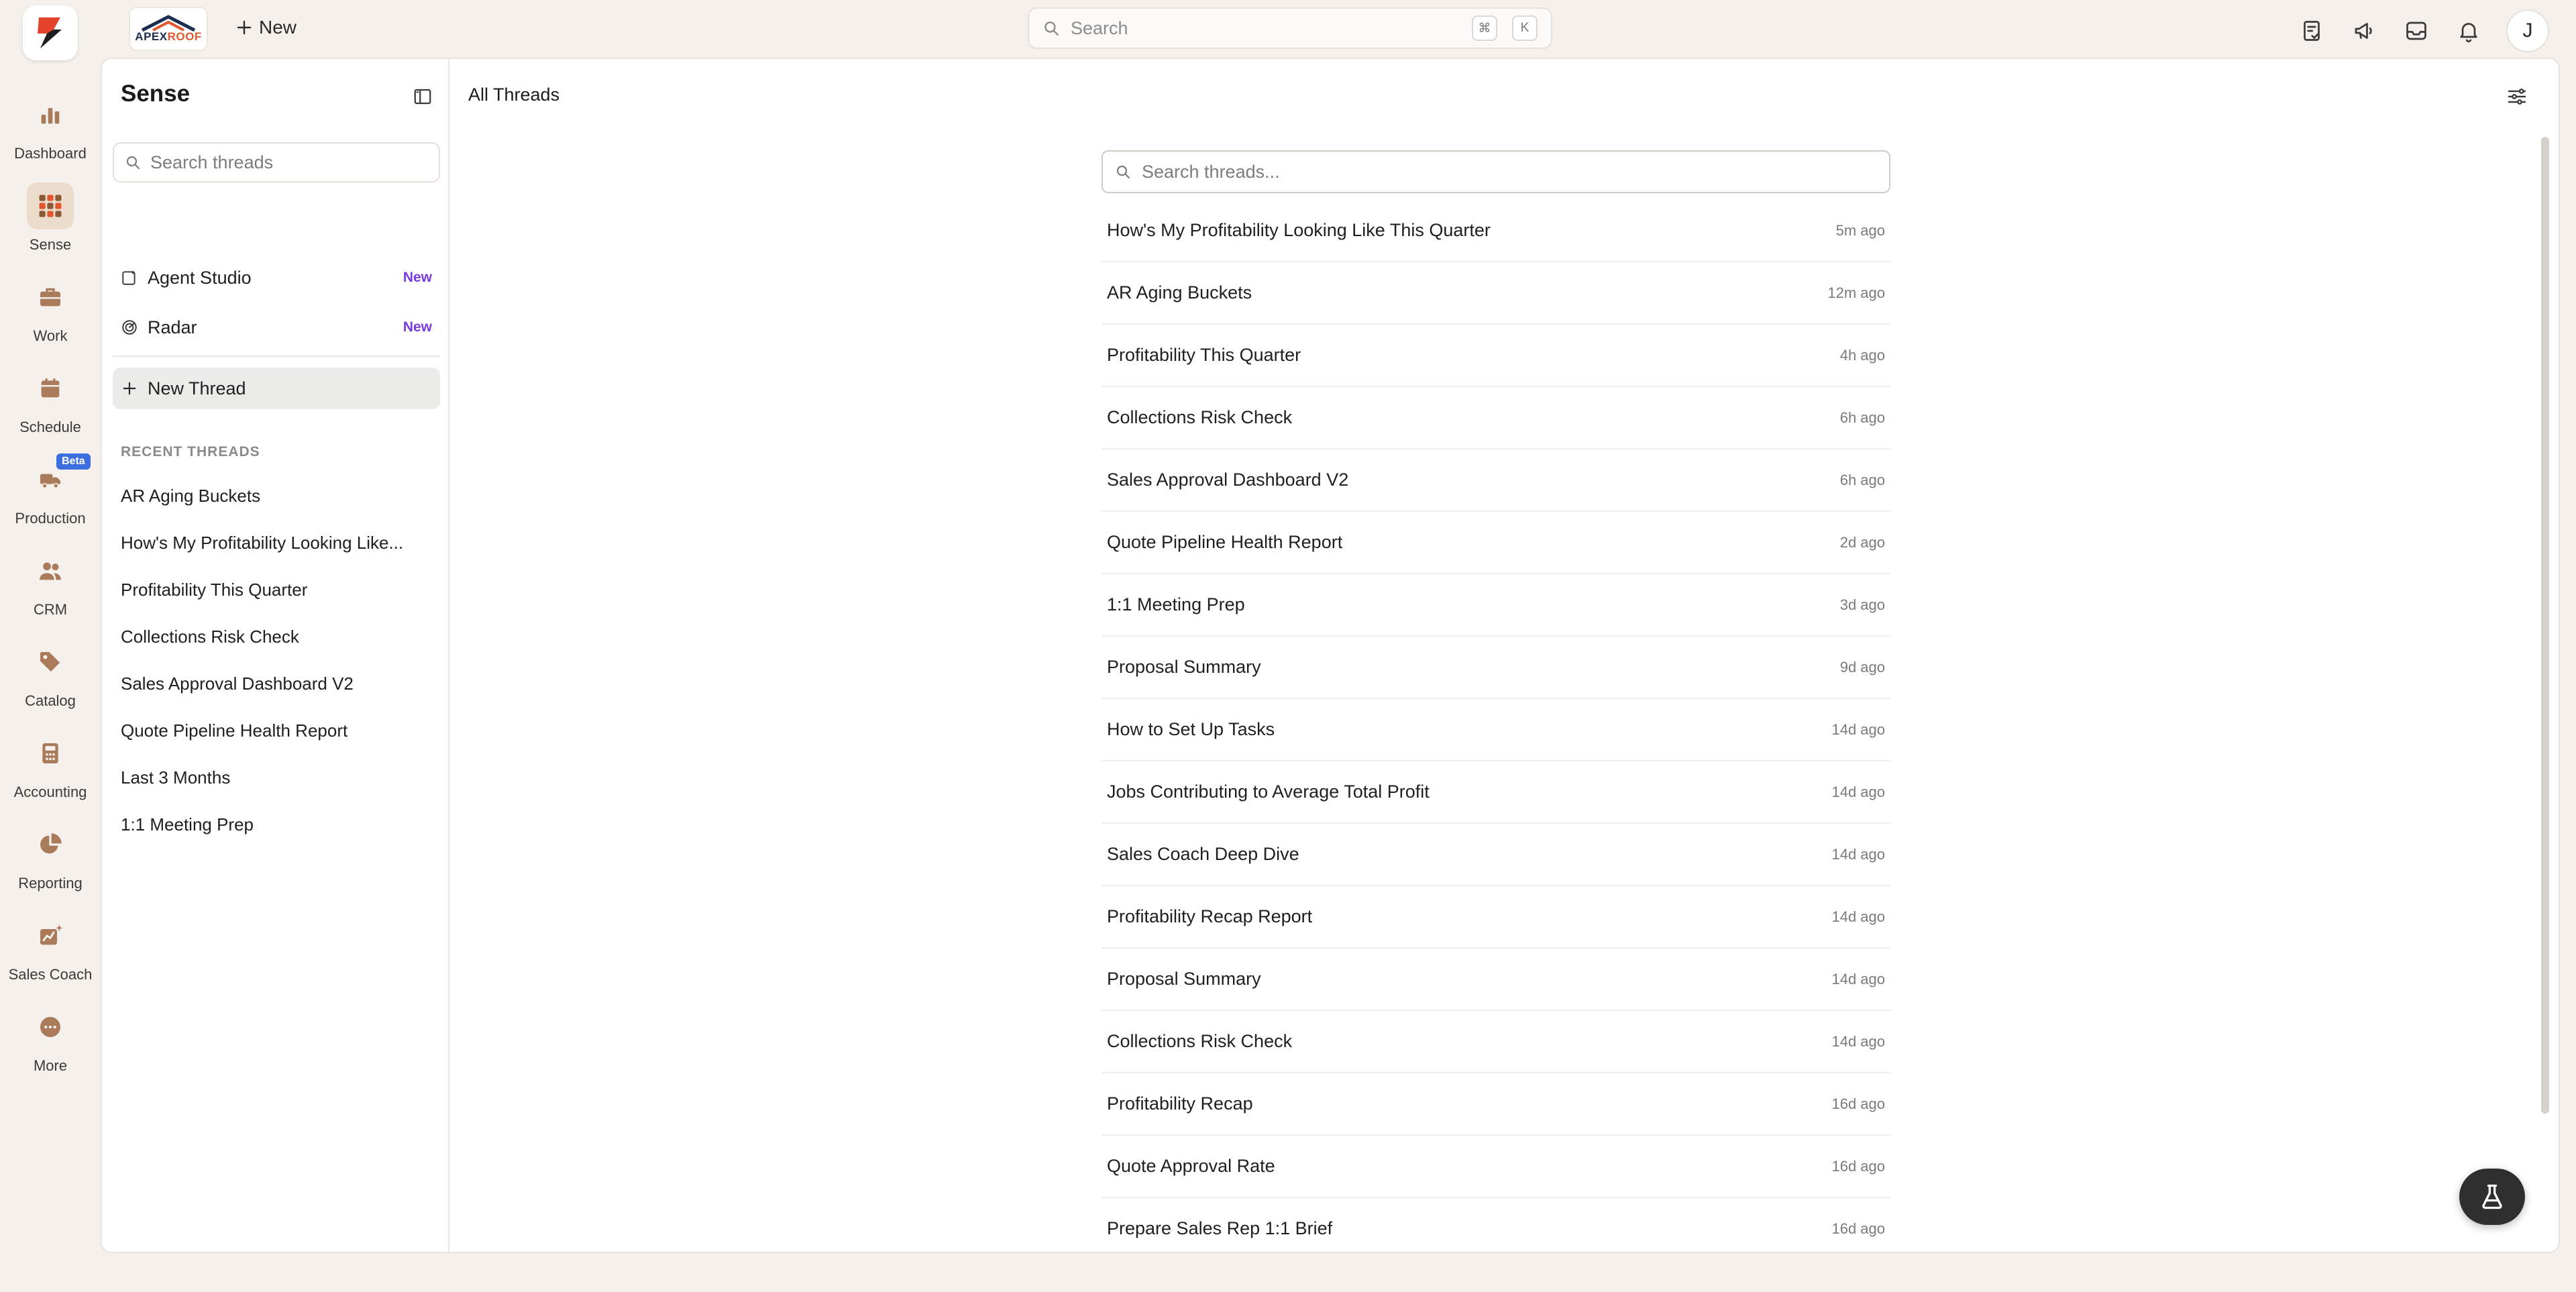 Image resolution: width=2576 pixels, height=1292 pixels. I want to click on sidebar-link-radar: Radar New, so click(276, 327).